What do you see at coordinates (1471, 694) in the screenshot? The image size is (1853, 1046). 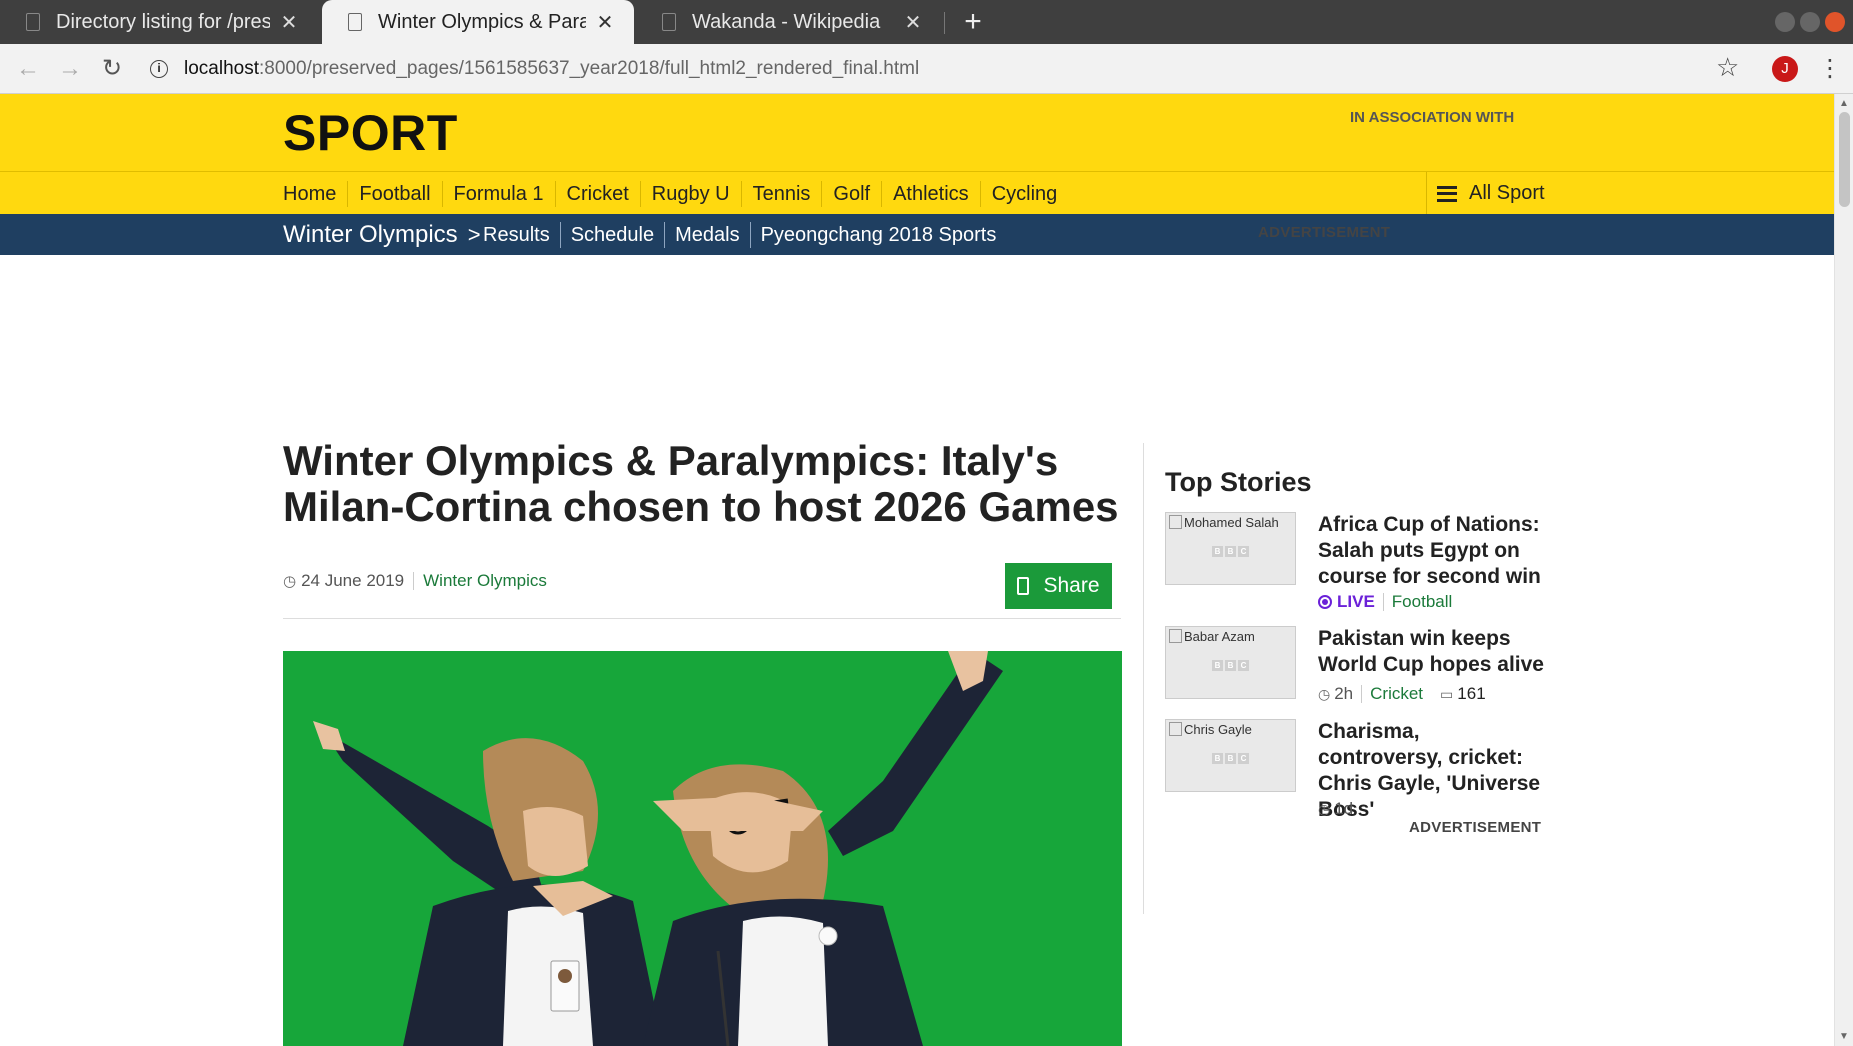 I see `comment-count: 161` at bounding box center [1471, 694].